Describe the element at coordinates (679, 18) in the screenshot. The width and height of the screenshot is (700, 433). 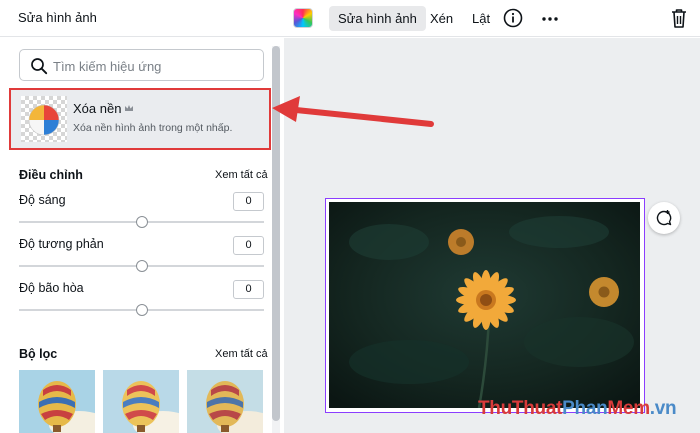
I see `trash-icon` at that location.